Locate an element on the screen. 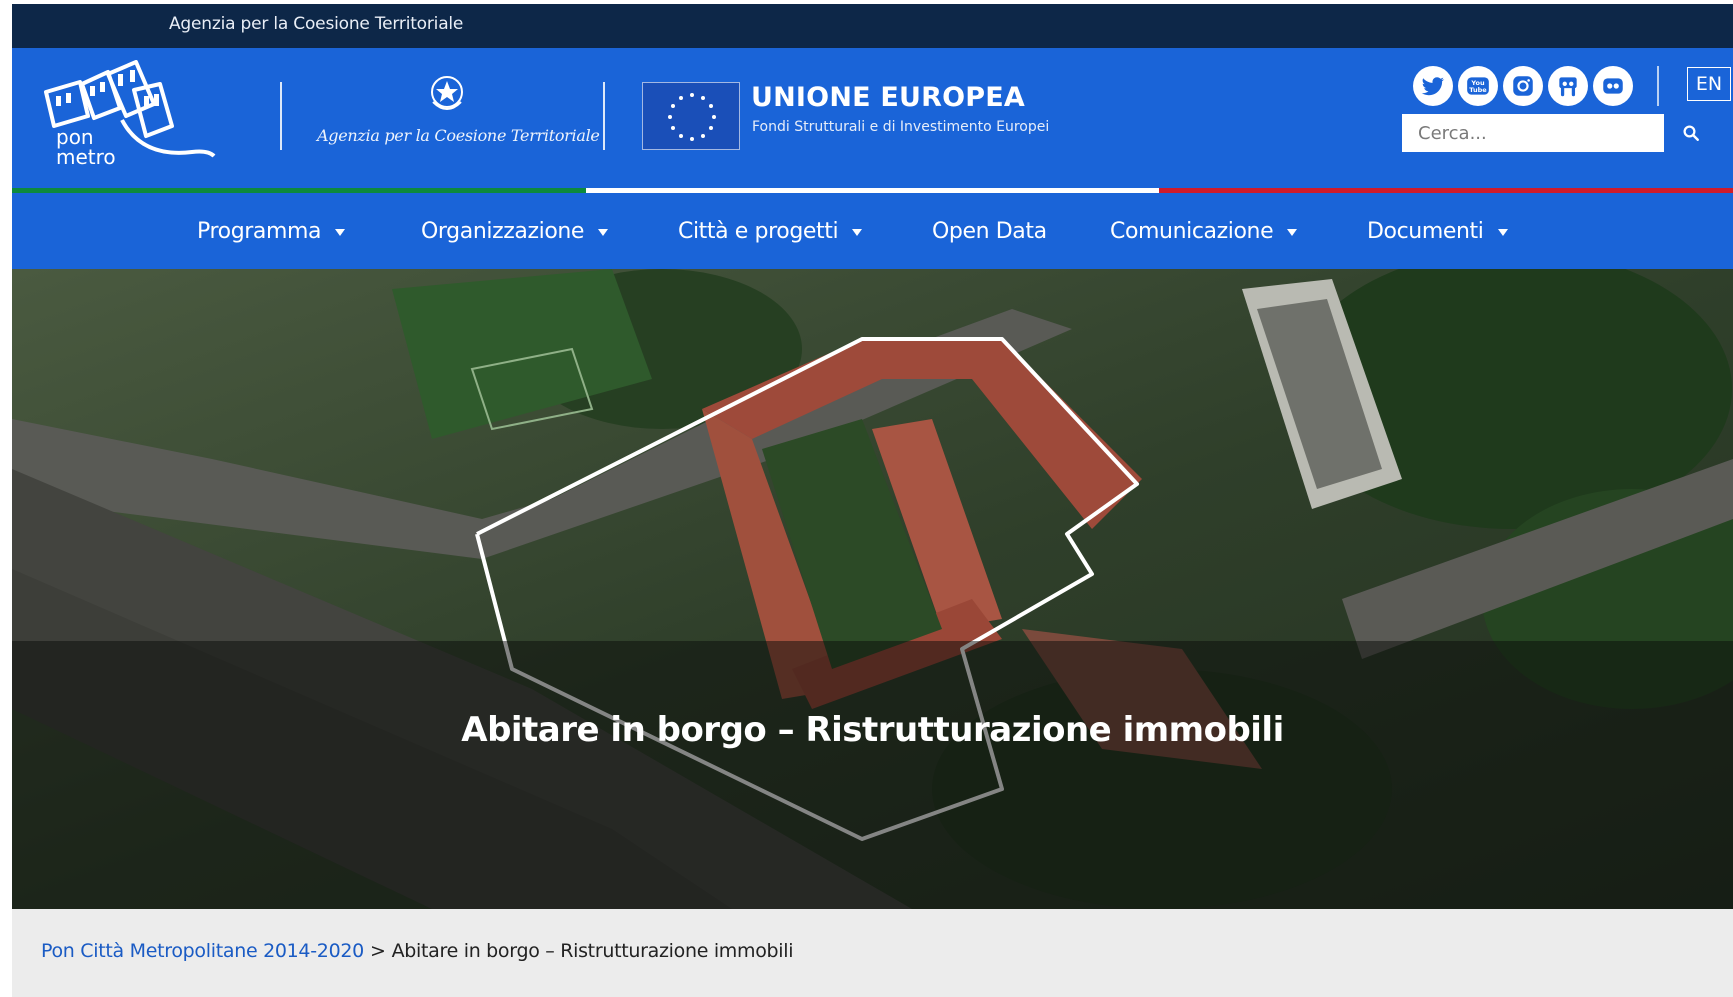 The height and width of the screenshot is (997, 1733). nav-item-label: Organizzazione is located at coordinates (503, 231).